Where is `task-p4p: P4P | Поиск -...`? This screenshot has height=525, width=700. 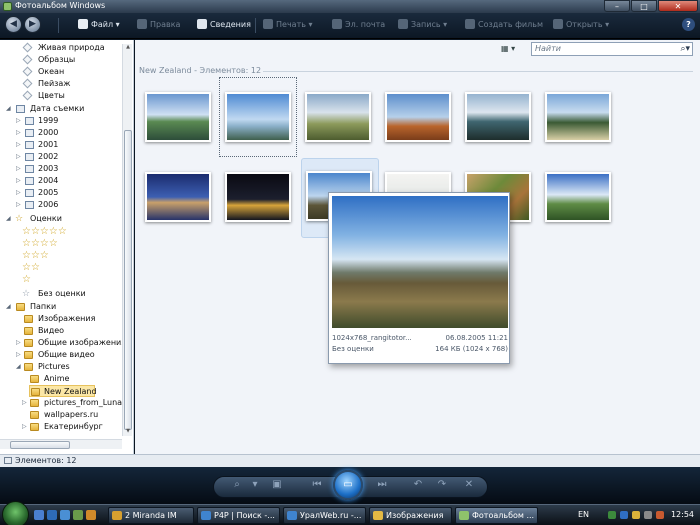
task-p4p: P4P | Поиск -... is located at coordinates (238, 515).